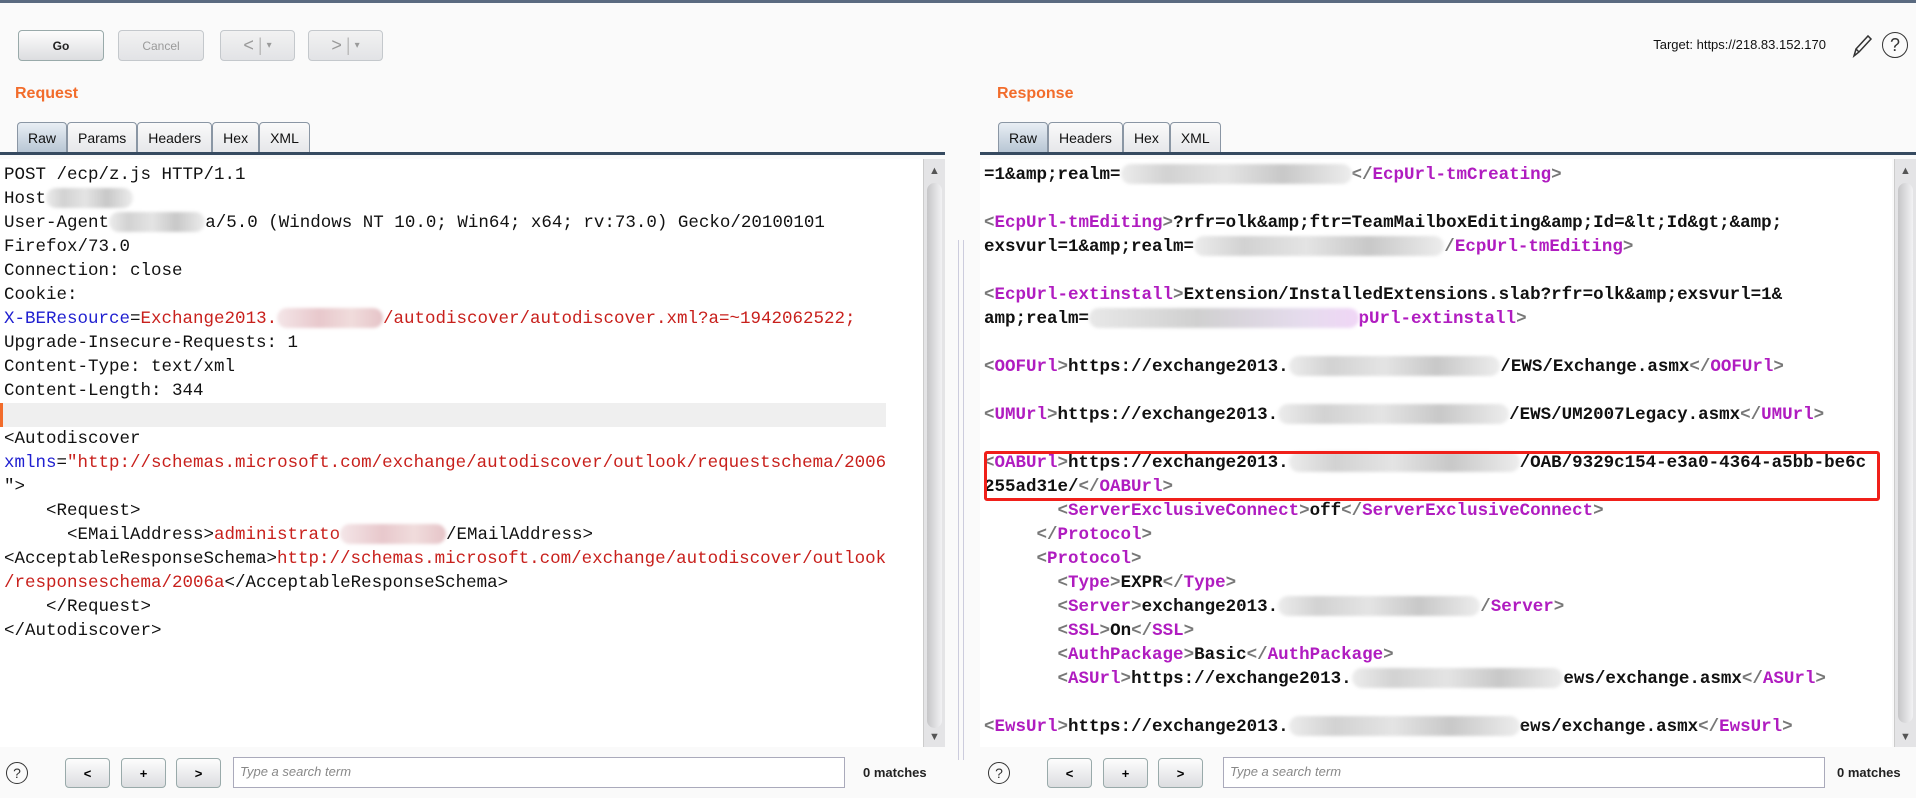 The width and height of the screenshot is (1916, 798). What do you see at coordinates (257, 45) in the screenshot?
I see `back-button: < | ▾` at bounding box center [257, 45].